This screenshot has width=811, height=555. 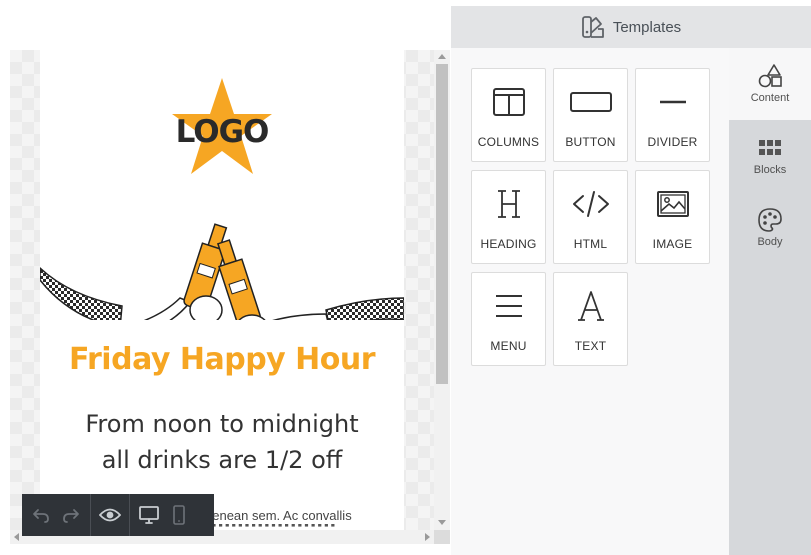 I want to click on mobile-view-button, so click(x=179, y=515).